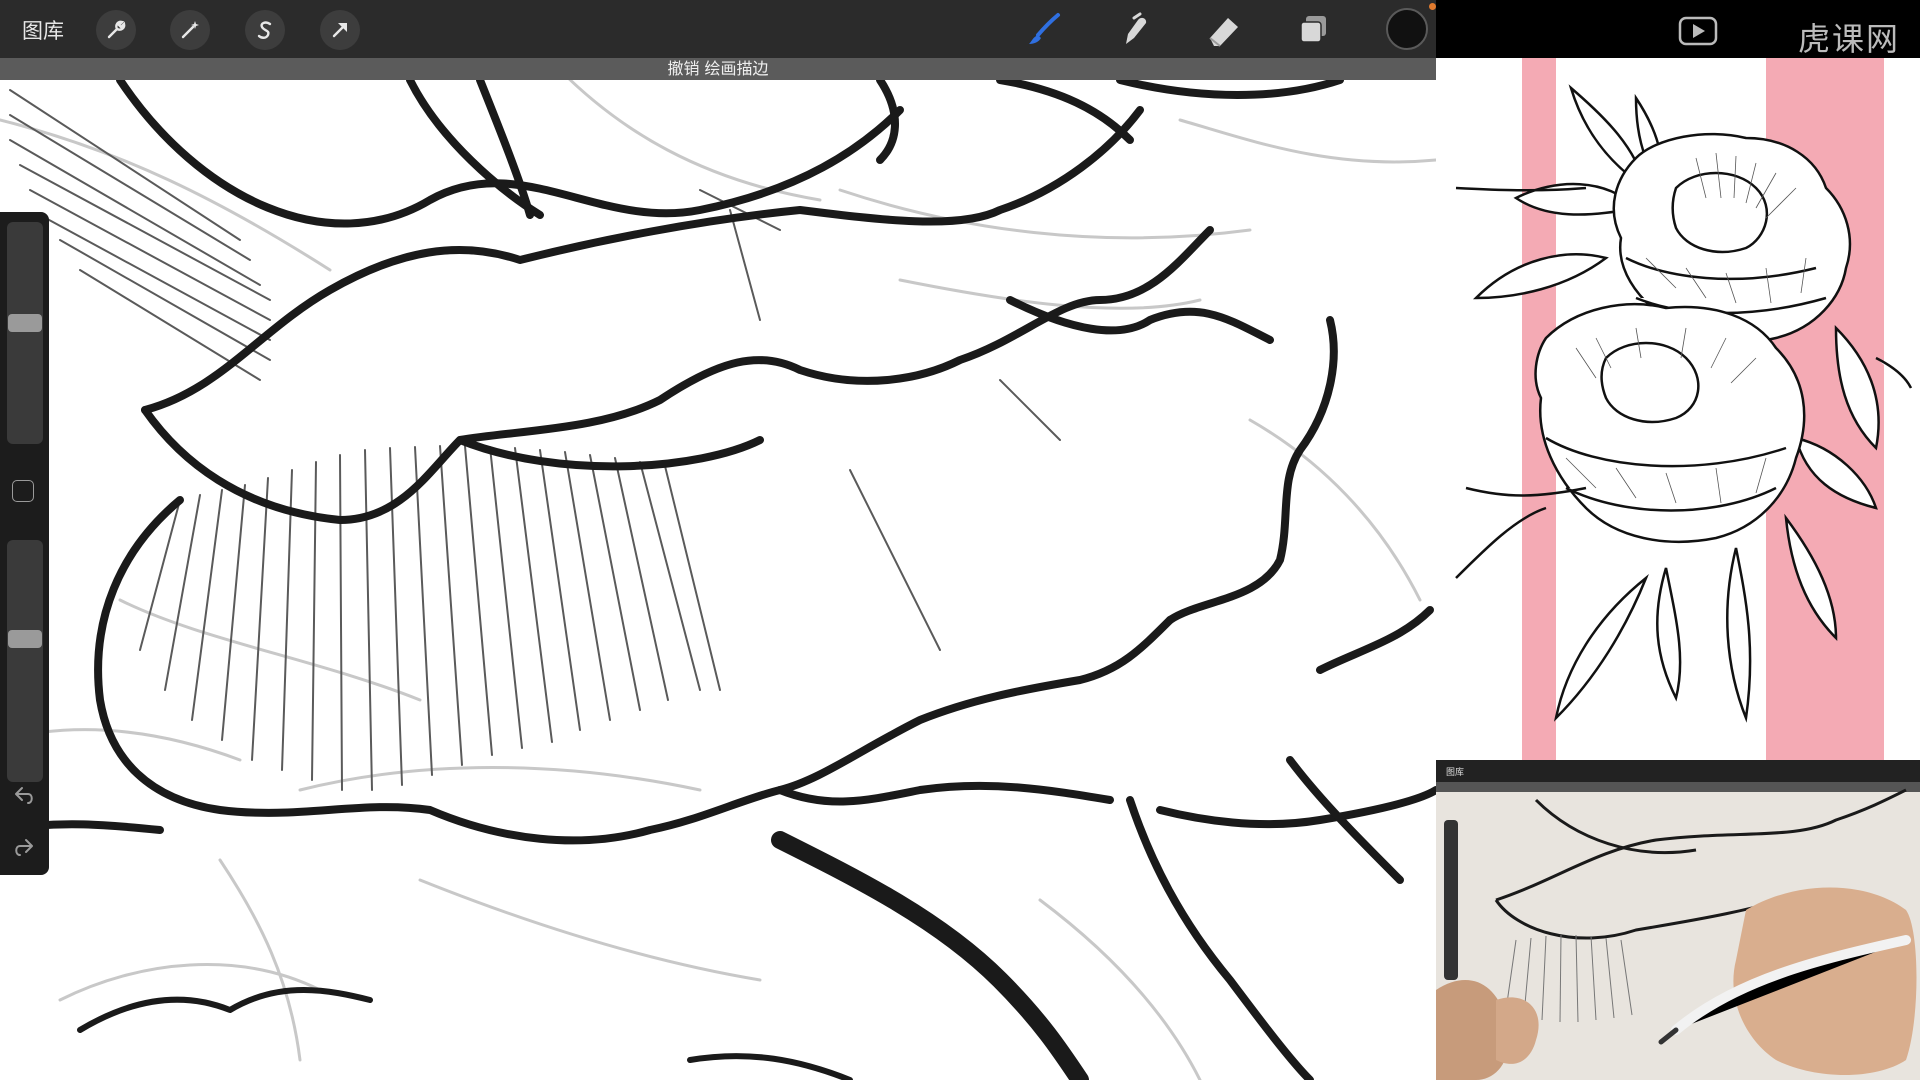  Describe the element at coordinates (116, 30) in the screenshot. I see `wrench-icon` at that location.